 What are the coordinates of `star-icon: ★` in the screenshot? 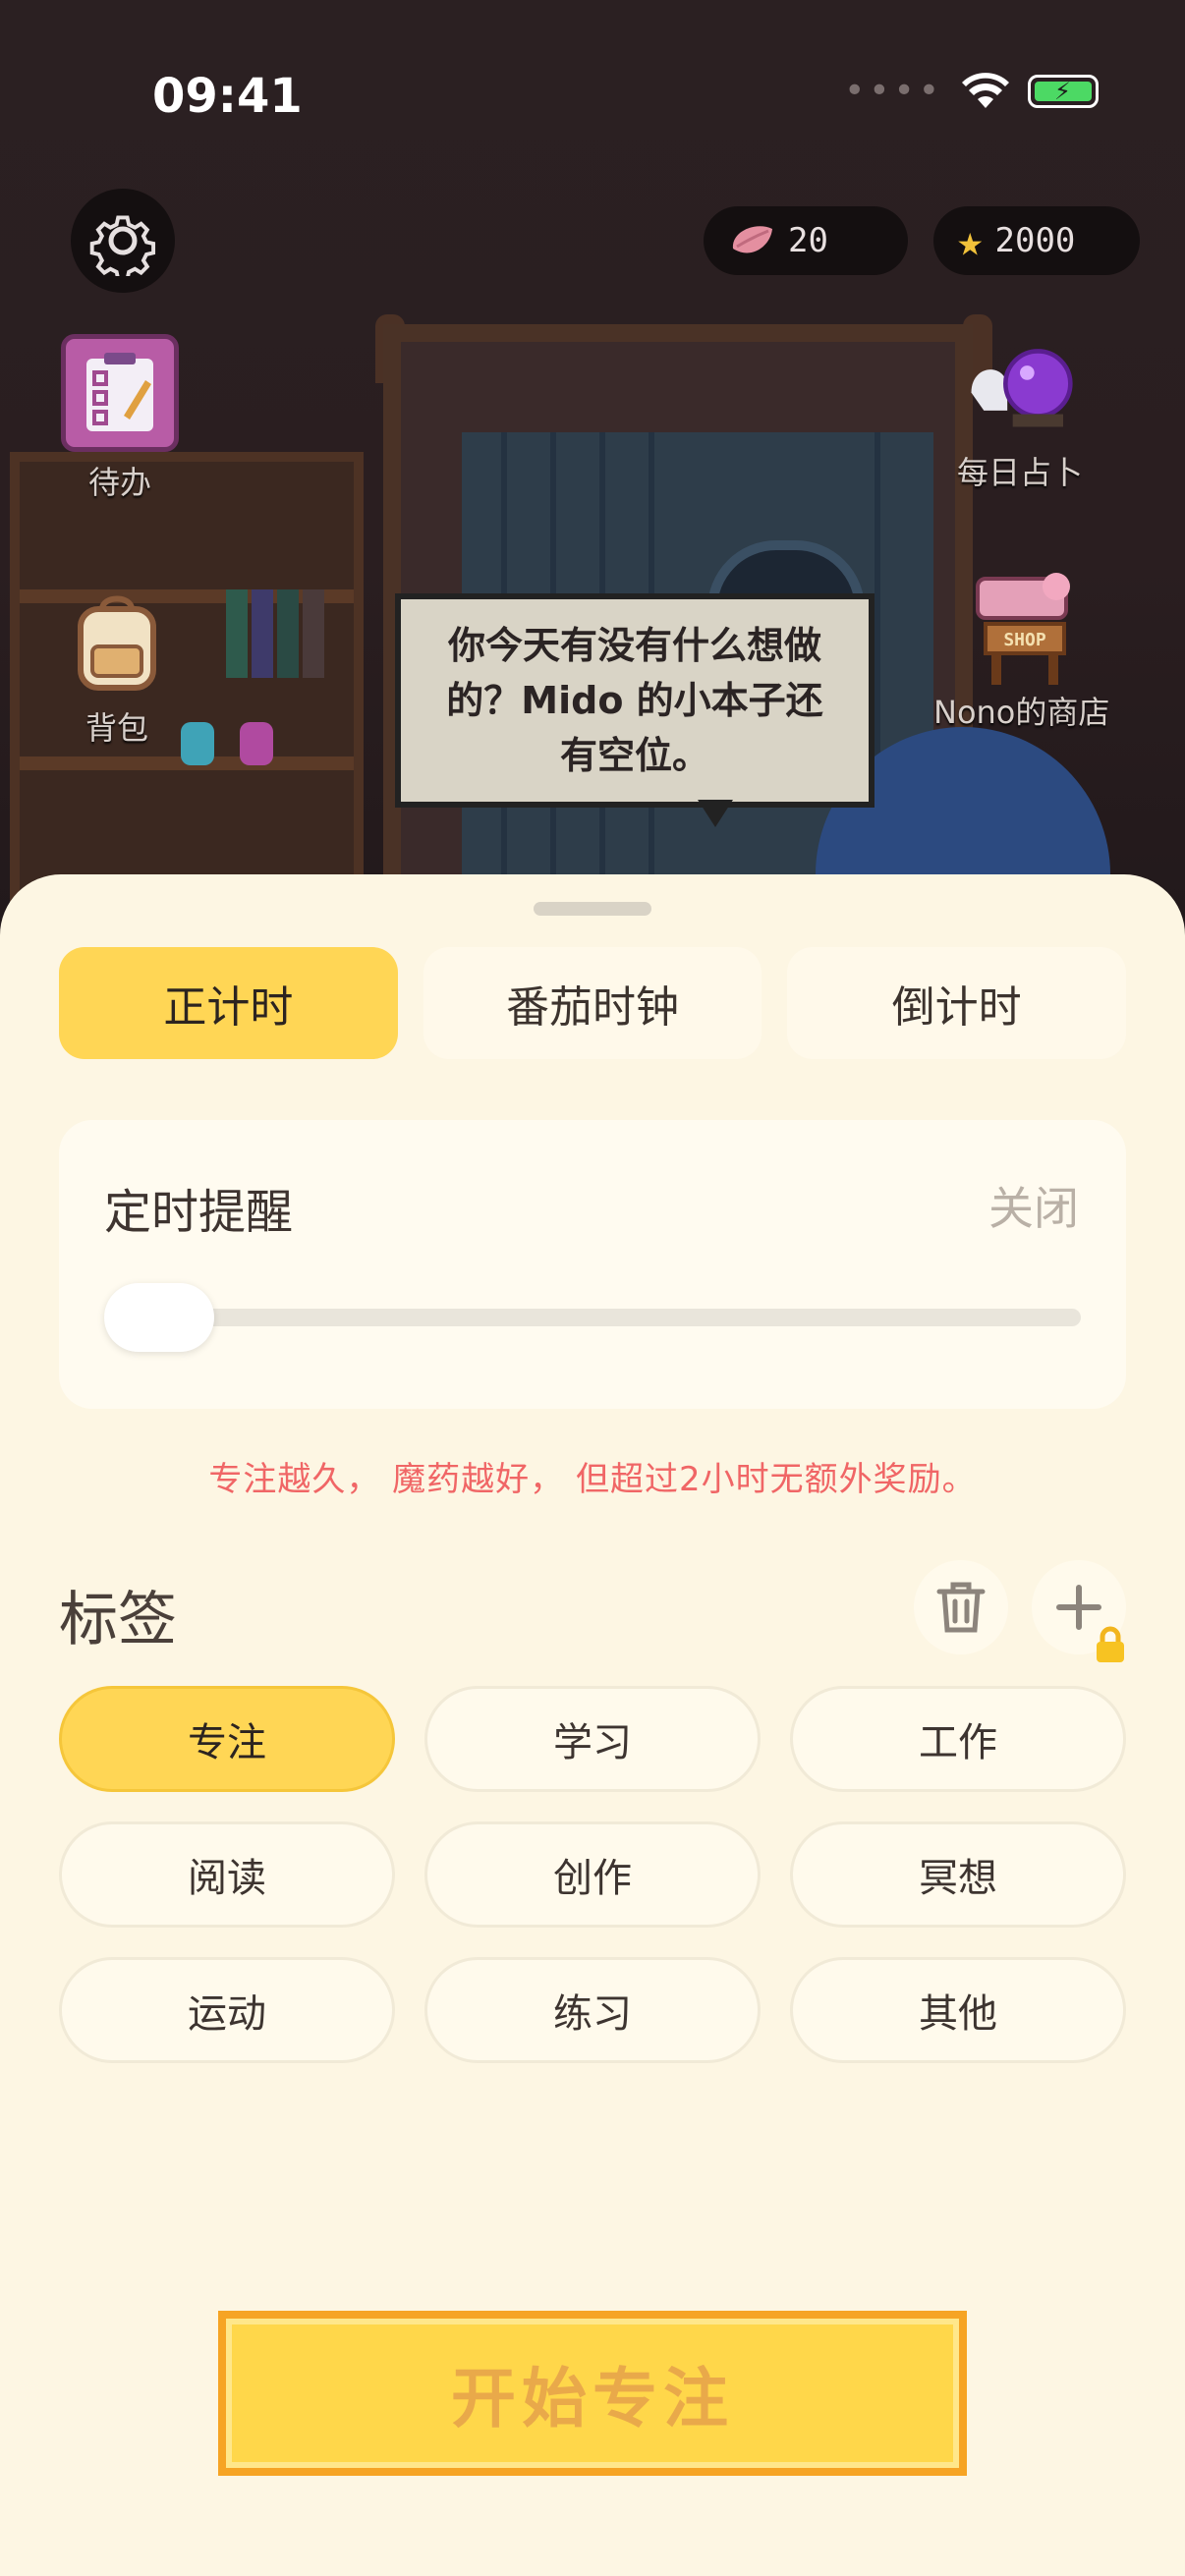 It's located at (971, 240).